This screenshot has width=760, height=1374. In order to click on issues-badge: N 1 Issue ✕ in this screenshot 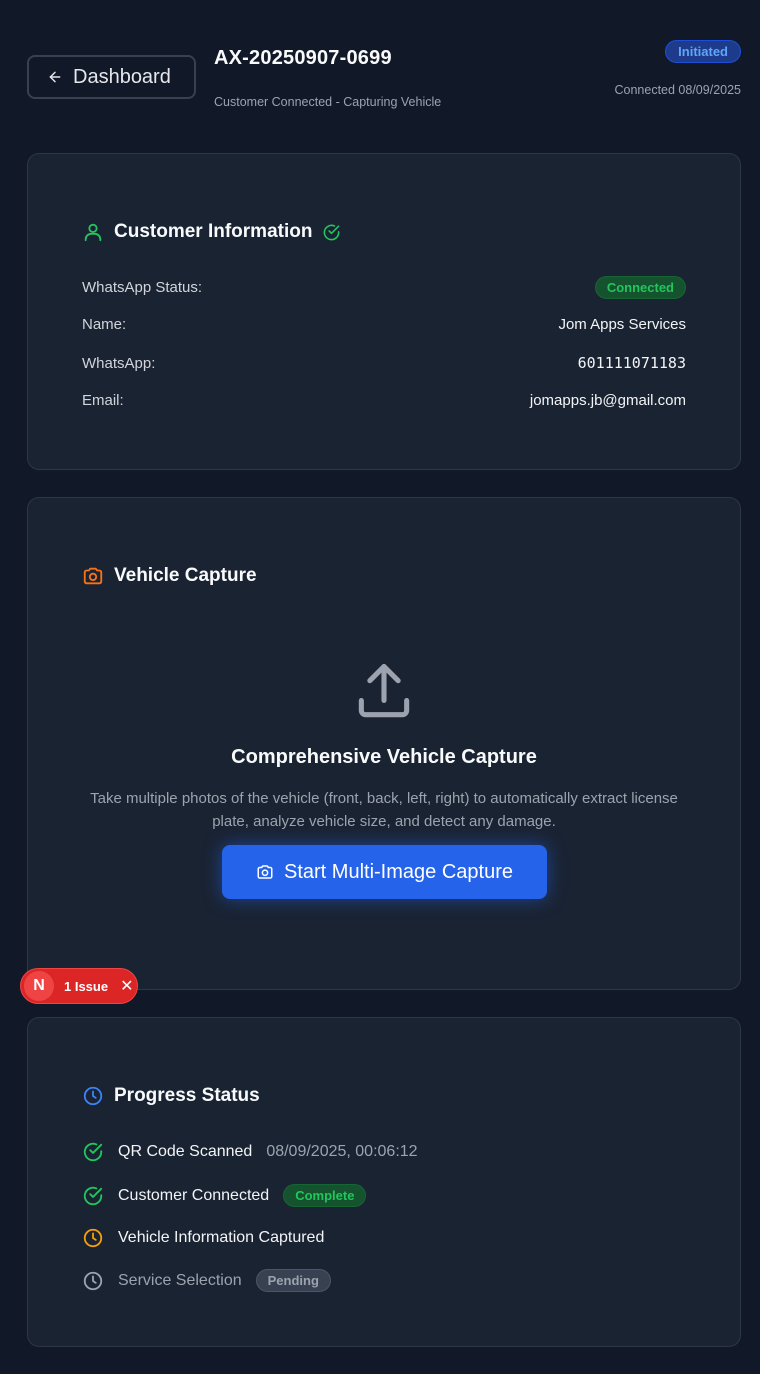, I will do `click(79, 986)`.